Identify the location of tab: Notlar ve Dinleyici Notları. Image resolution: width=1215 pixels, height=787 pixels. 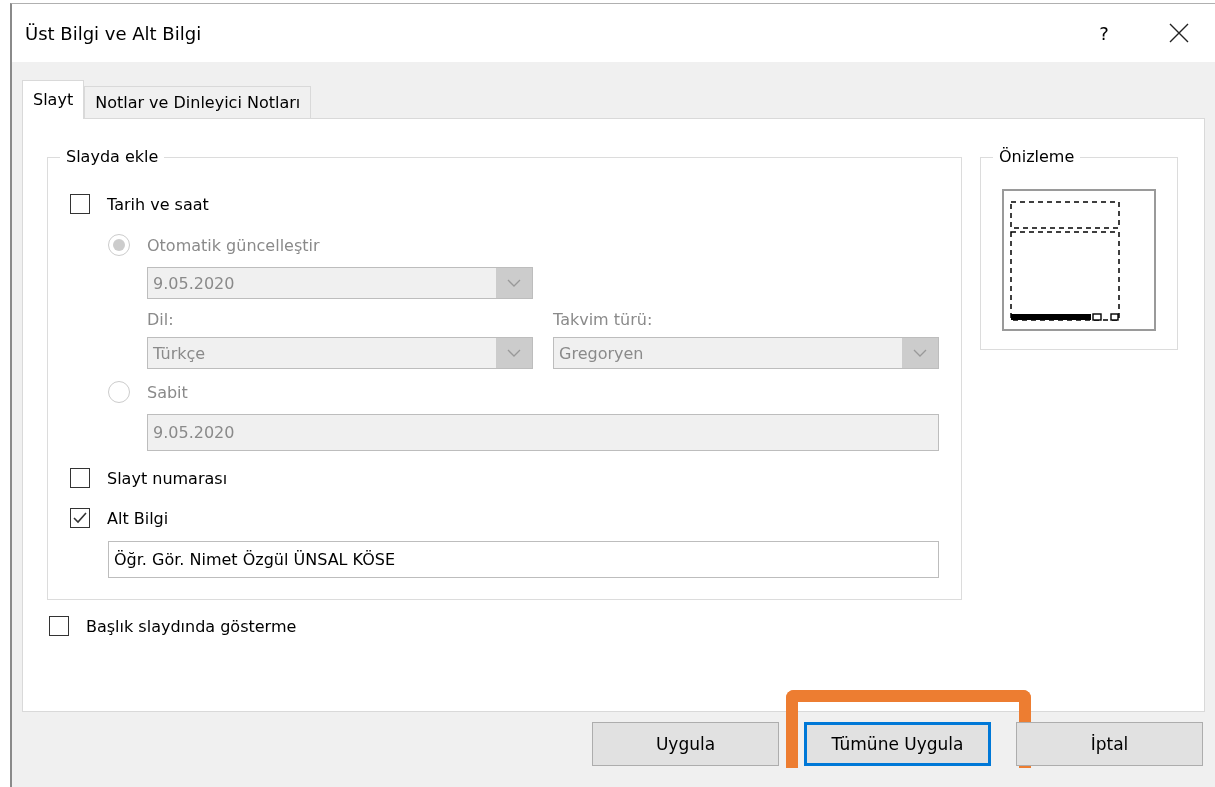
(198, 102).